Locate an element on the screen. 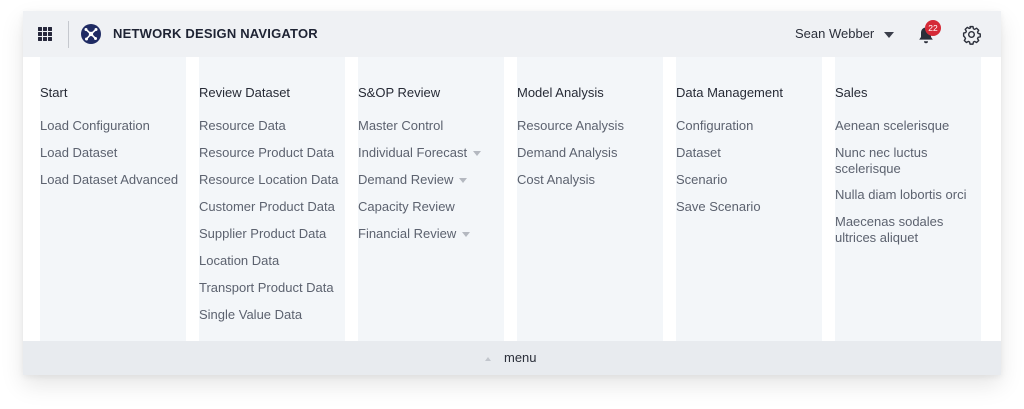  menu-item: Customer Product Data is located at coordinates (274, 207).